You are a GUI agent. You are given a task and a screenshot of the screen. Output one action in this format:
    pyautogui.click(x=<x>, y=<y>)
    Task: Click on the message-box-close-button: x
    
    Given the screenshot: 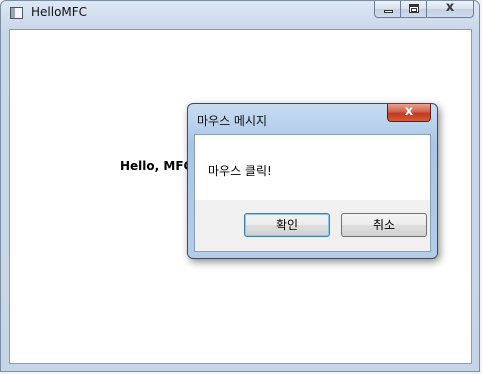 What is the action you would take?
    pyautogui.click(x=409, y=113)
    